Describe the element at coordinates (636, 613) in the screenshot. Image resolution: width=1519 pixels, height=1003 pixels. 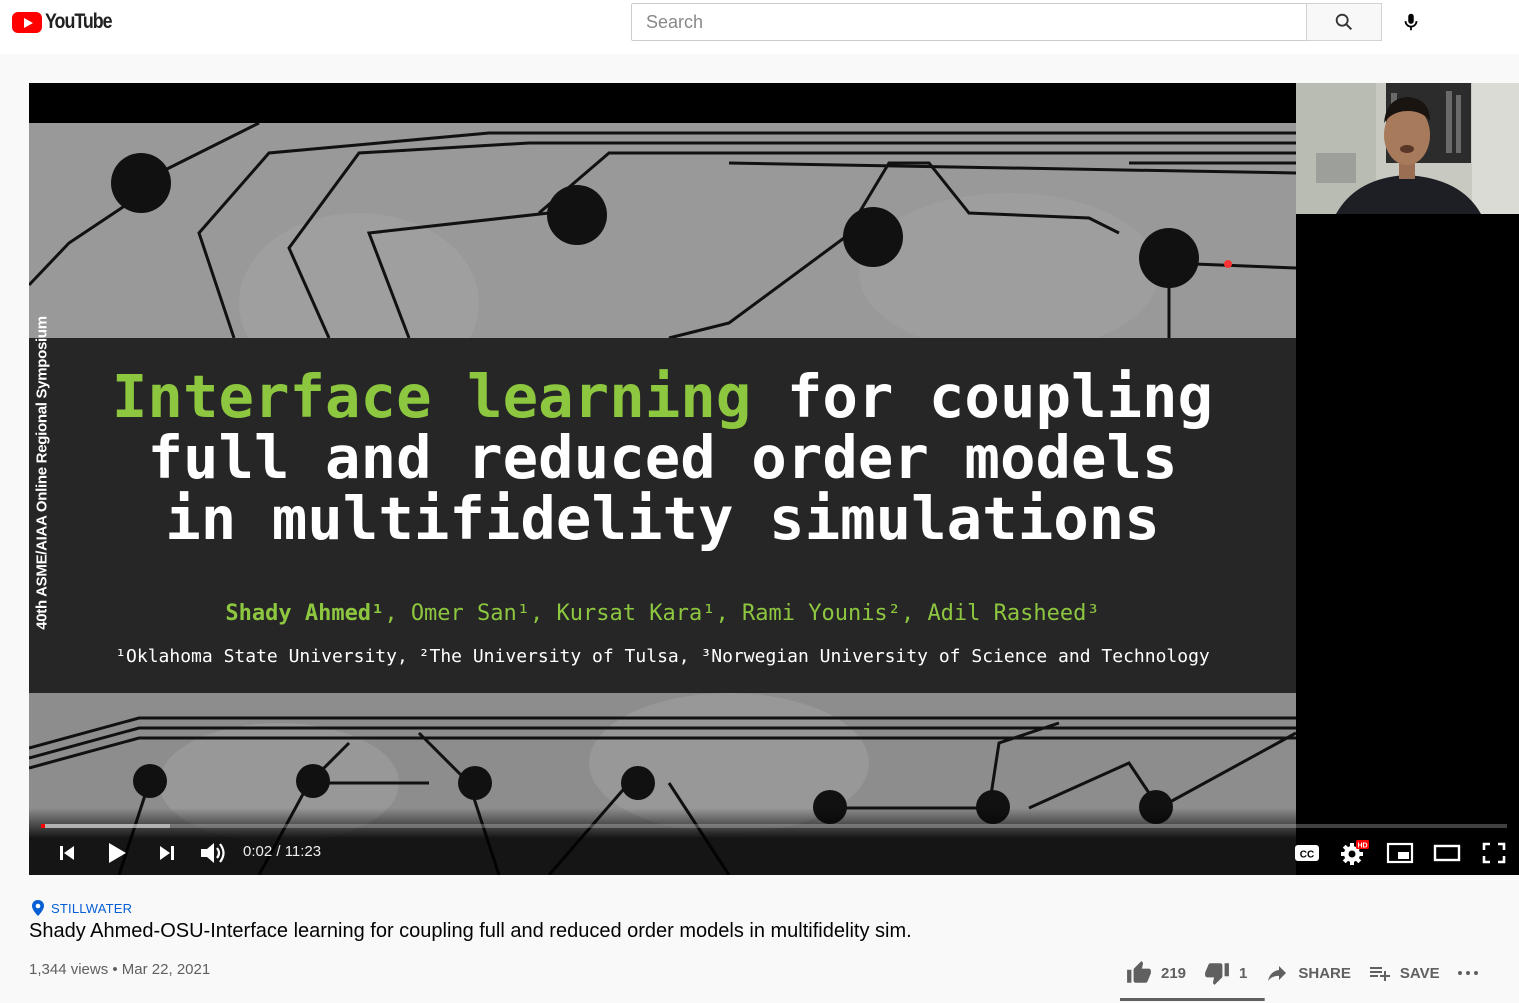
I see `slide-author: Kursat Kara¹` at that location.